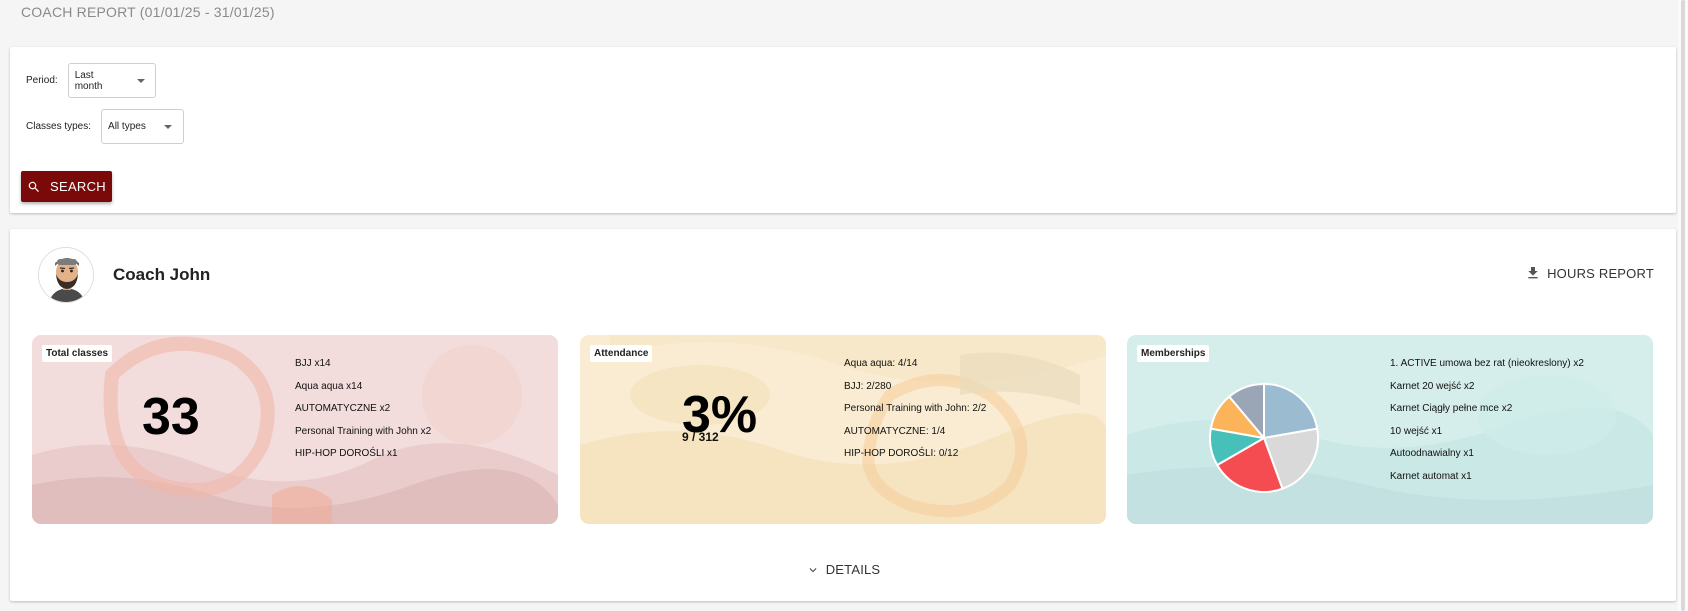 The image size is (1688, 611). I want to click on hours-report-button: HOURS REPORT, so click(1589, 273).